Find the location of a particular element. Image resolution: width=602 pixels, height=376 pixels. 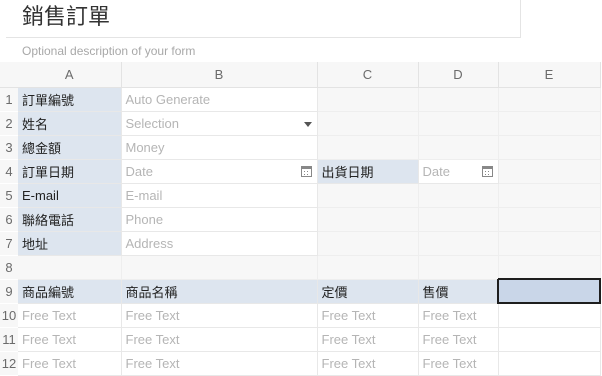

column-header-b: B is located at coordinates (219, 75).